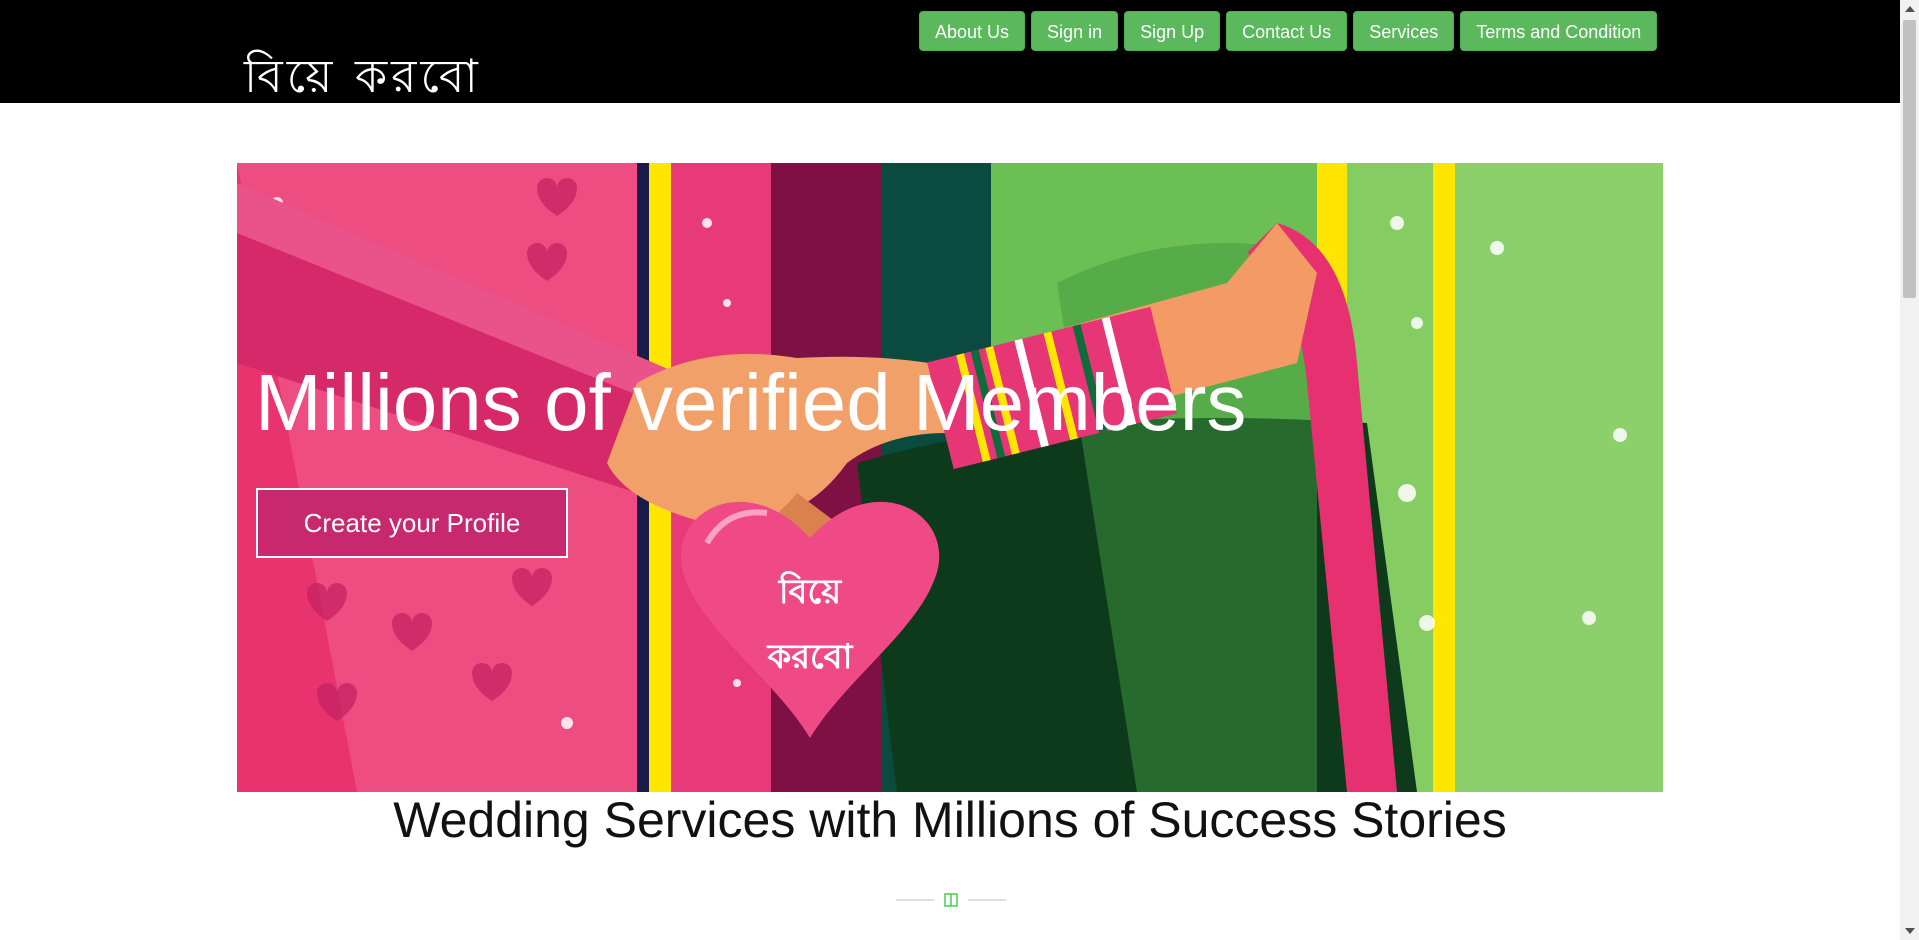  I want to click on nav-terms-button: Terms and Condition, so click(1559, 31).